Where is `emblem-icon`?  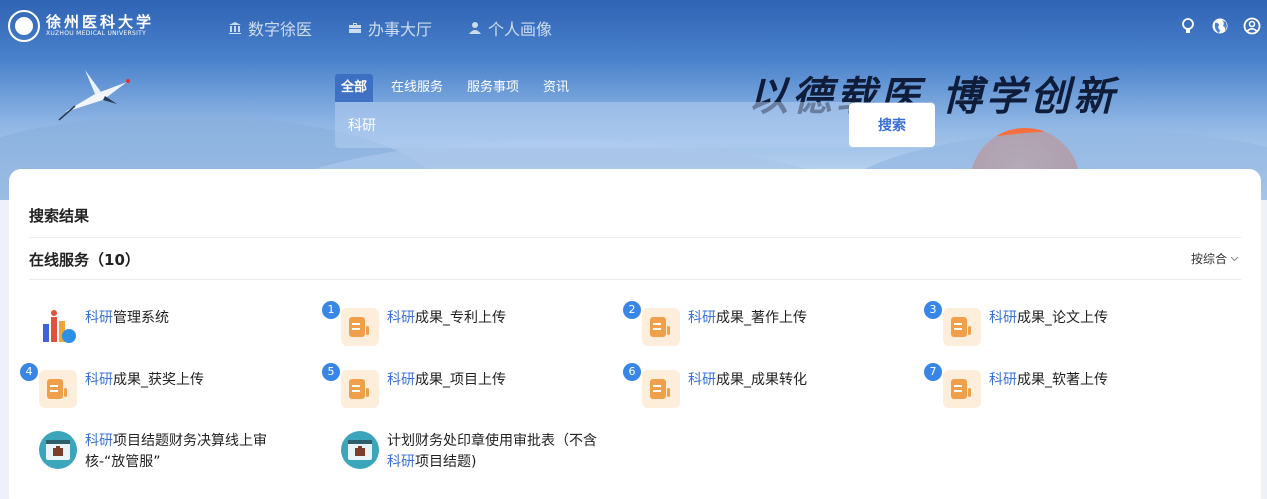 emblem-icon is located at coordinates (24, 26).